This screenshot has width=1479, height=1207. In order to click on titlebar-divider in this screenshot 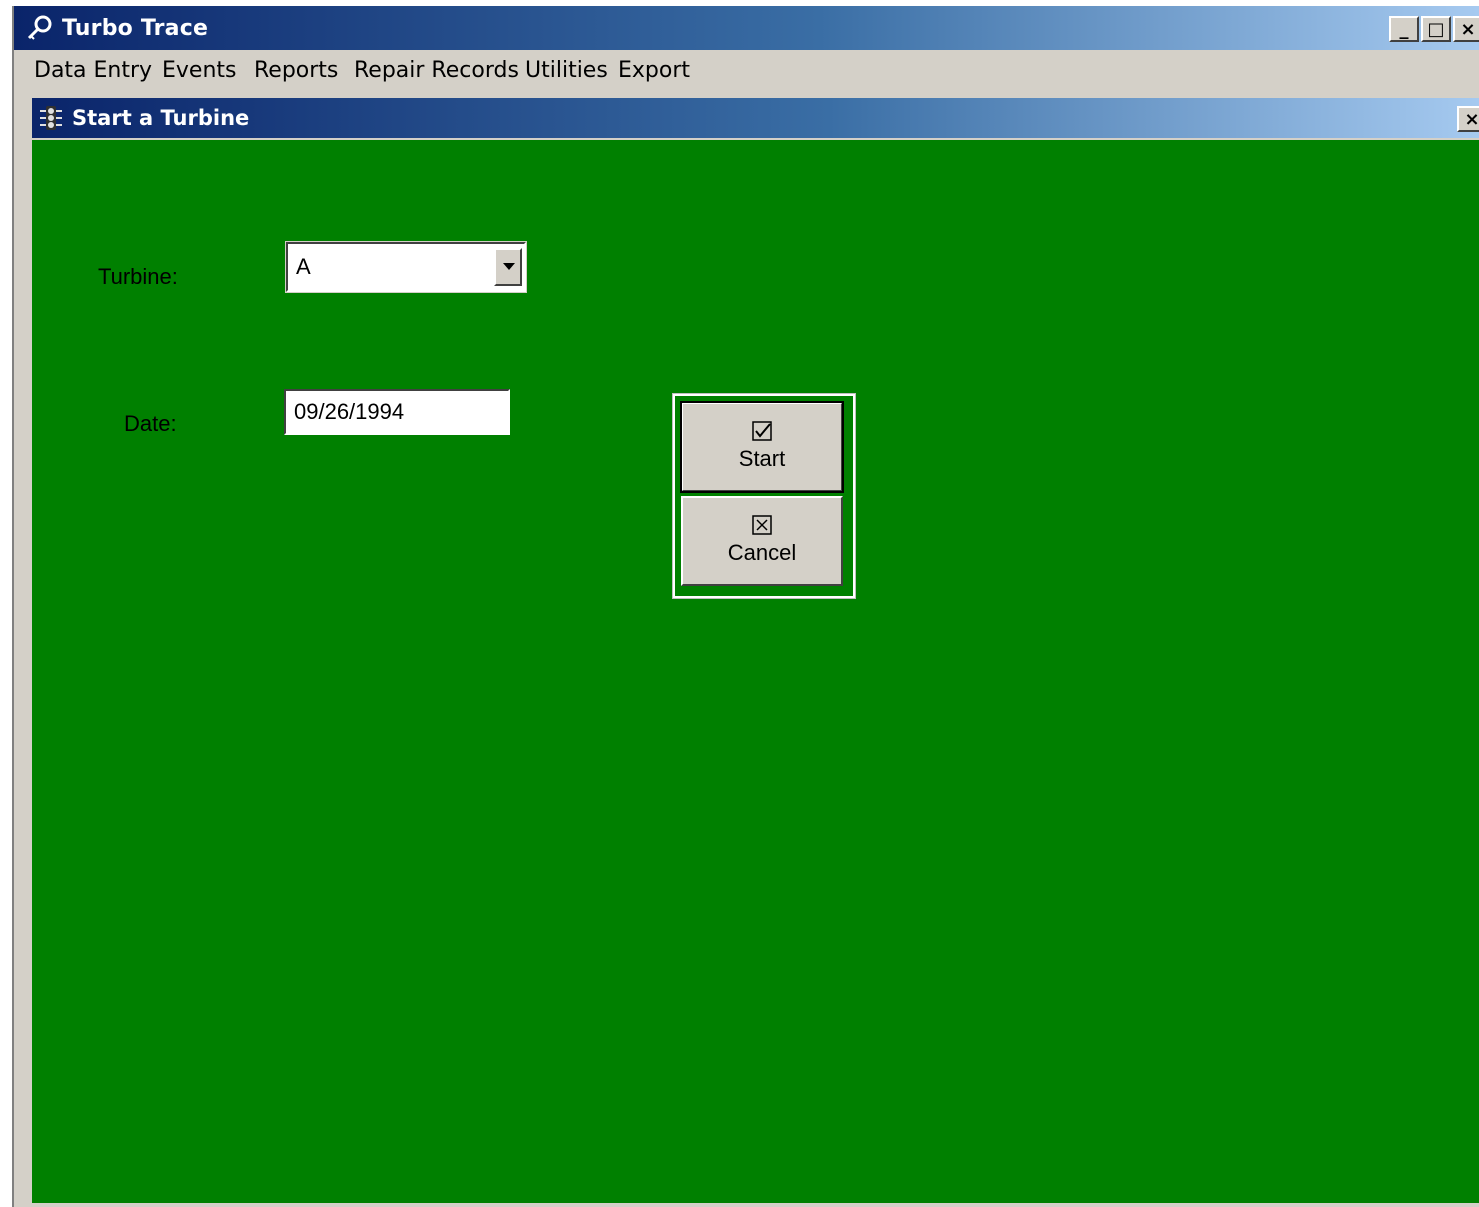, I will do `click(755, 139)`.